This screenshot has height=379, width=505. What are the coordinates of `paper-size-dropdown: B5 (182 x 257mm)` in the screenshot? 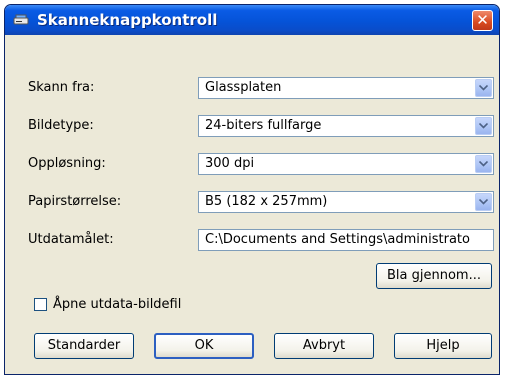 It's located at (346, 202).